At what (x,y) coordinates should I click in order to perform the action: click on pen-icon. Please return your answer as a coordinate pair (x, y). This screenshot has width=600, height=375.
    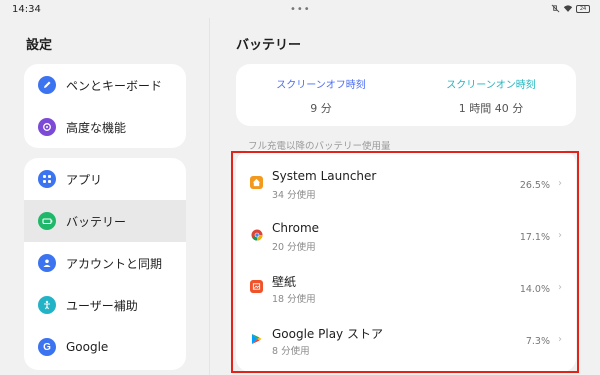
    Looking at the image, I should click on (47, 85).